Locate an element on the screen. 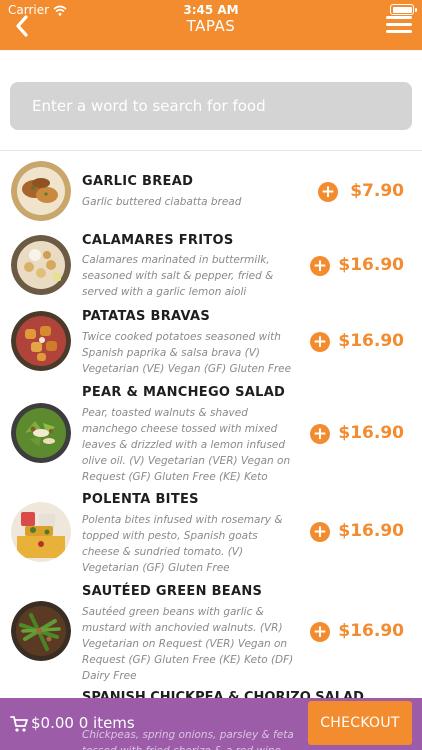 The height and width of the screenshot is (750, 422). polenta-bites-photo is located at coordinates (41, 532).